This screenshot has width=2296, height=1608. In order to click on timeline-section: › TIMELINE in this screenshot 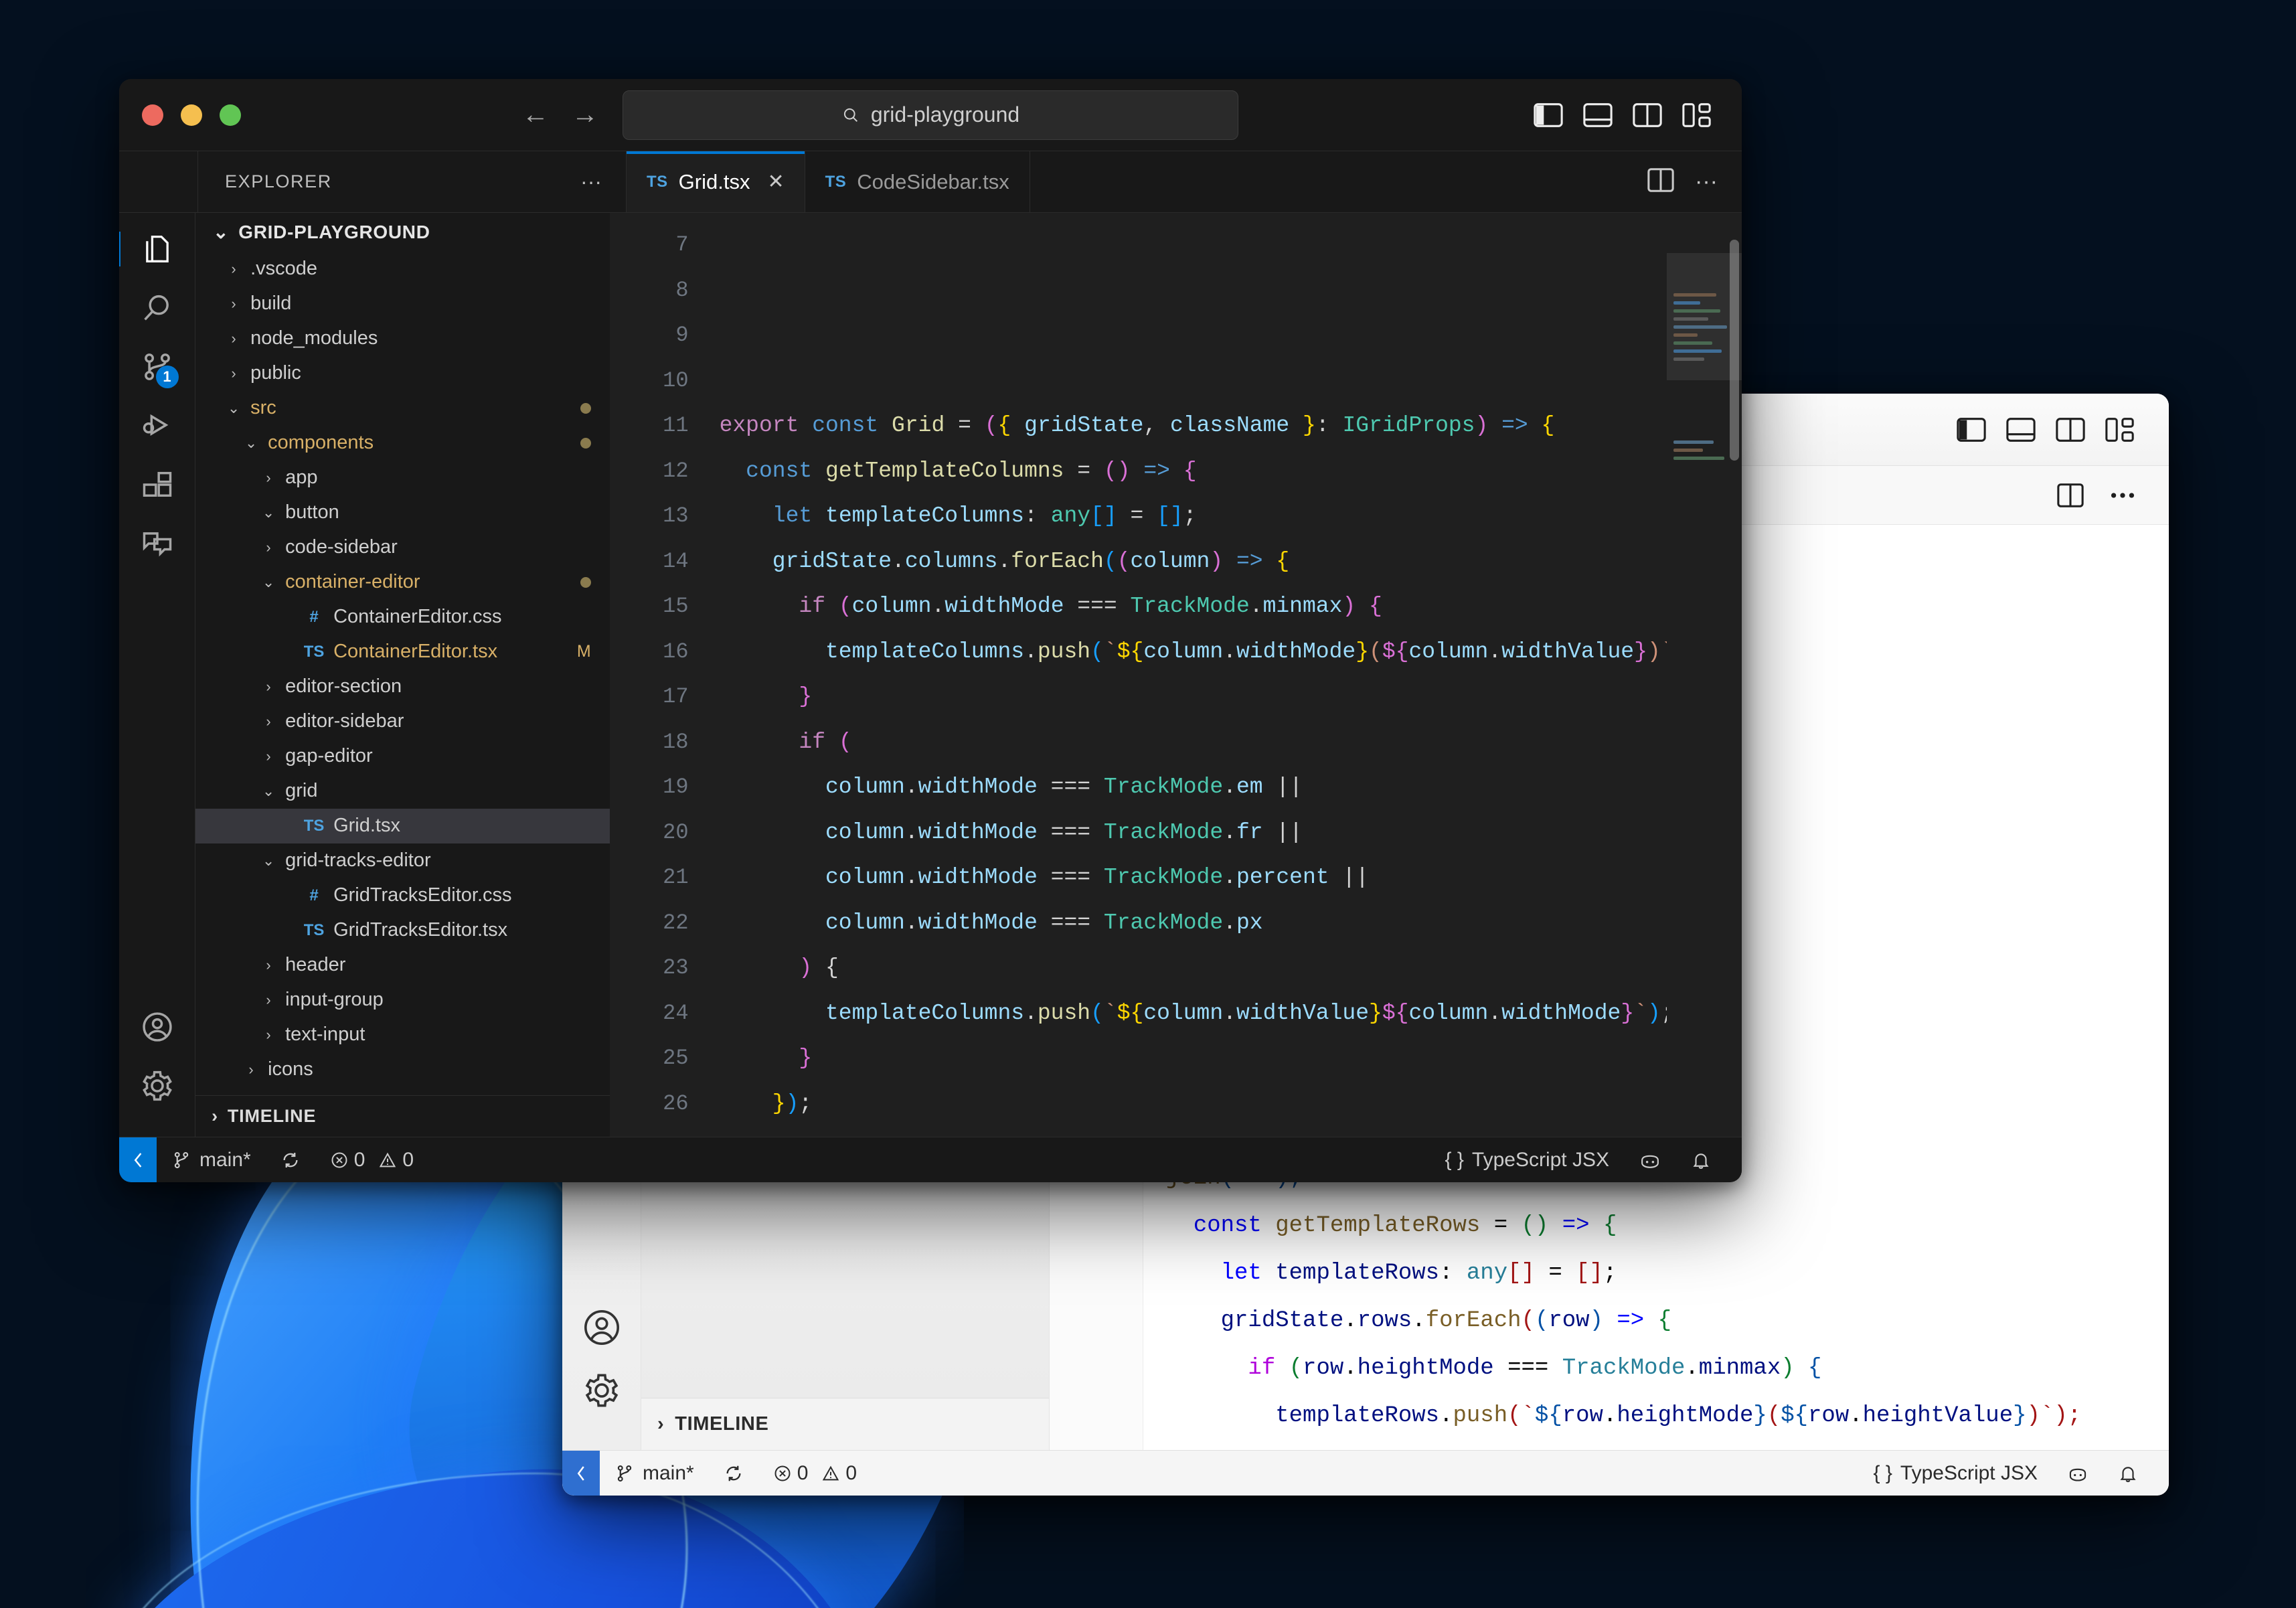, I will do `click(402, 1116)`.